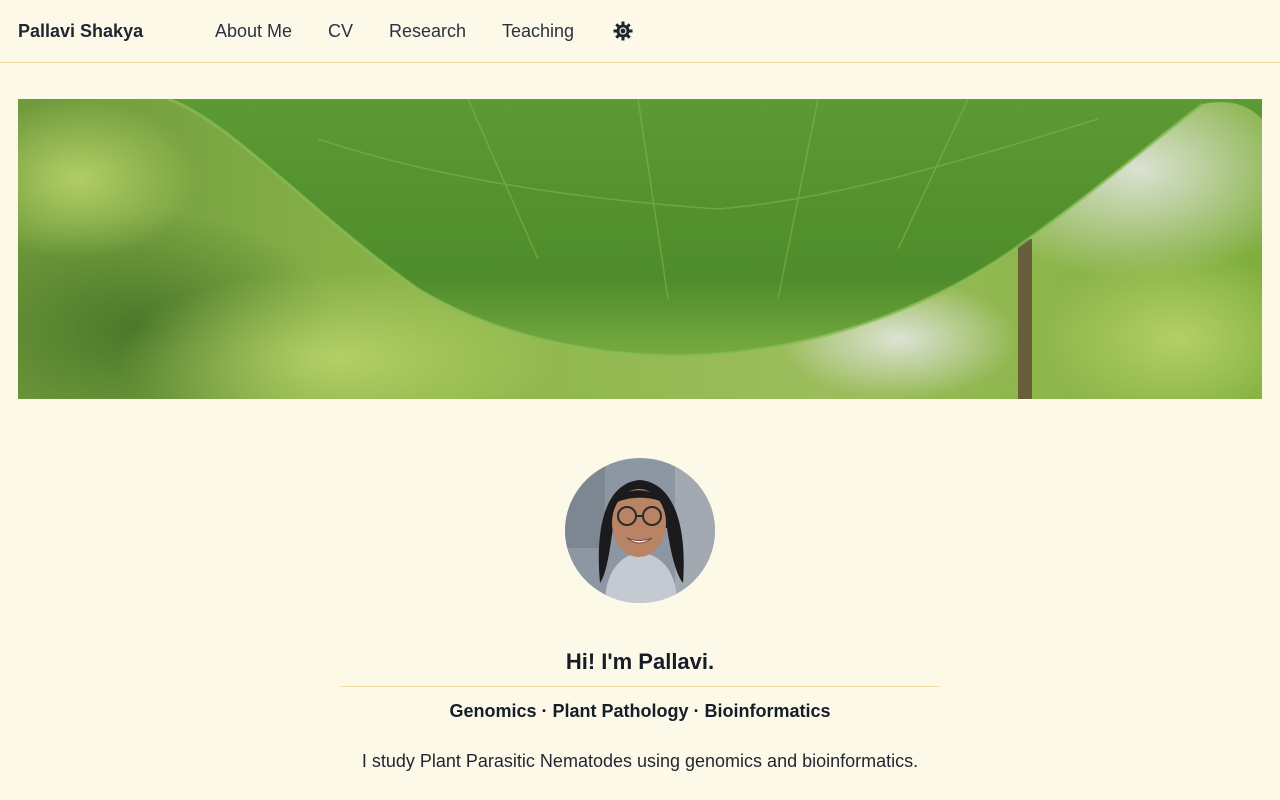 The height and width of the screenshot is (800, 1280). Describe the element at coordinates (340, 31) in the screenshot. I see `nav-cv: CV` at that location.